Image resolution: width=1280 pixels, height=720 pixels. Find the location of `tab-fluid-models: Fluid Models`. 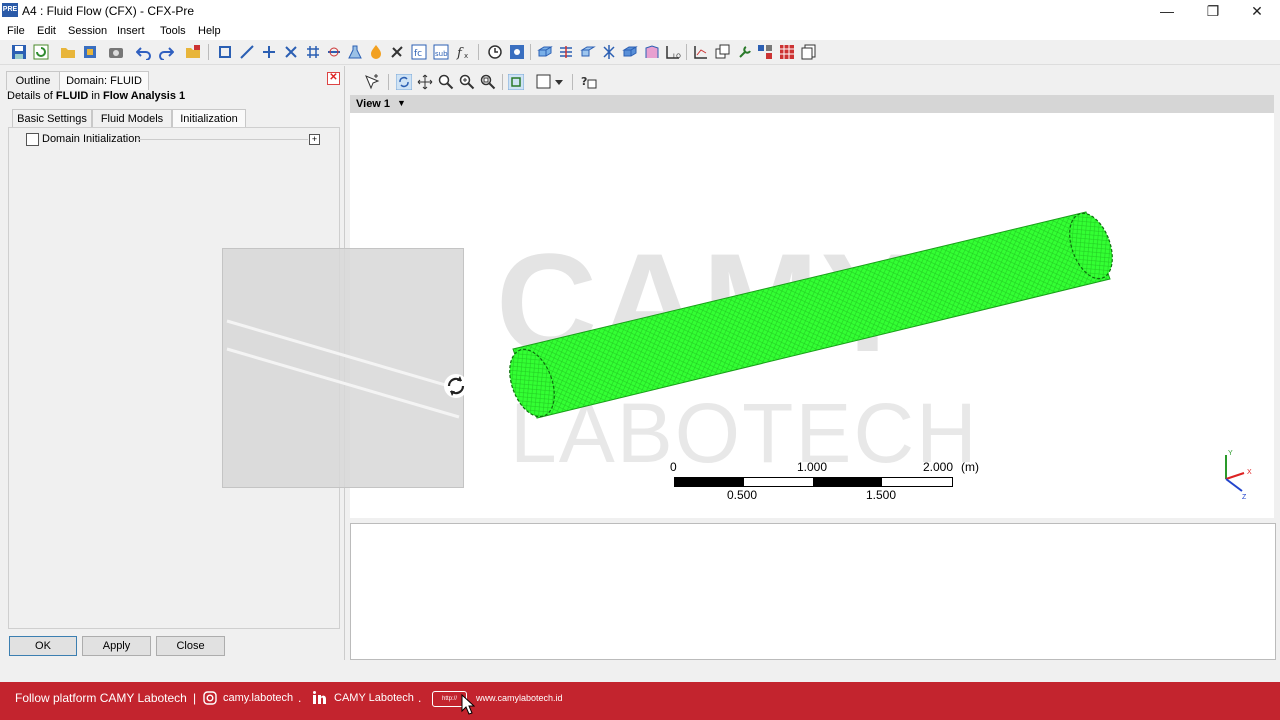

tab-fluid-models: Fluid Models is located at coordinates (132, 118).